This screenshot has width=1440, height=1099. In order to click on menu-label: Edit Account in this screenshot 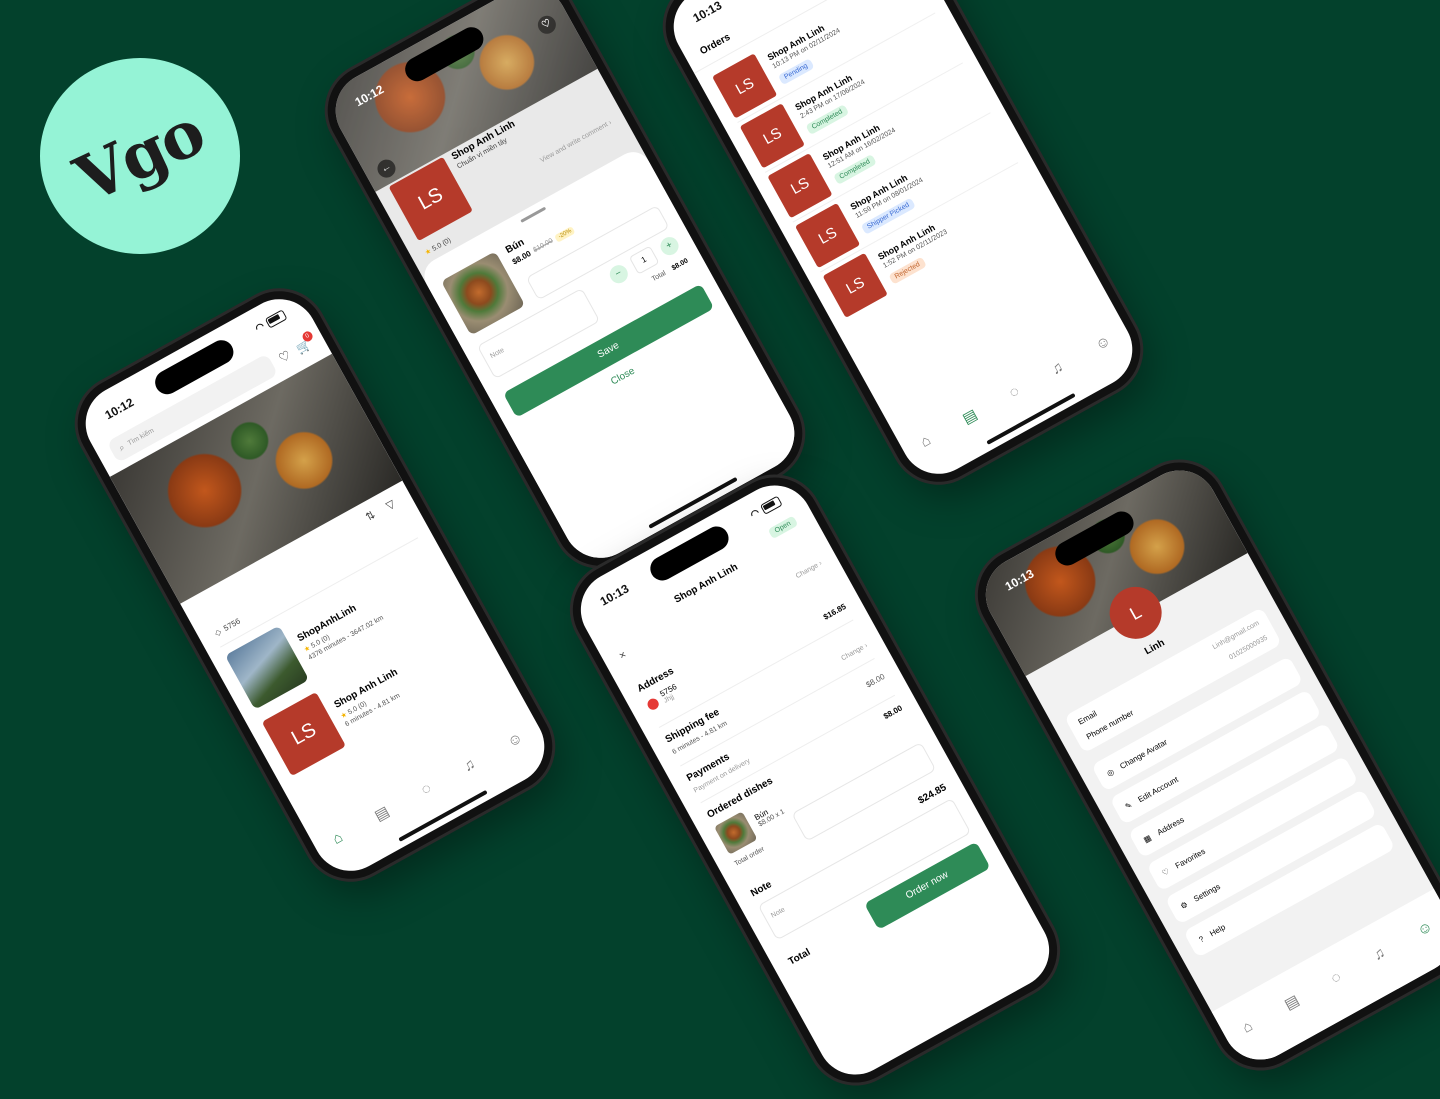, I will do `click(1158, 789)`.